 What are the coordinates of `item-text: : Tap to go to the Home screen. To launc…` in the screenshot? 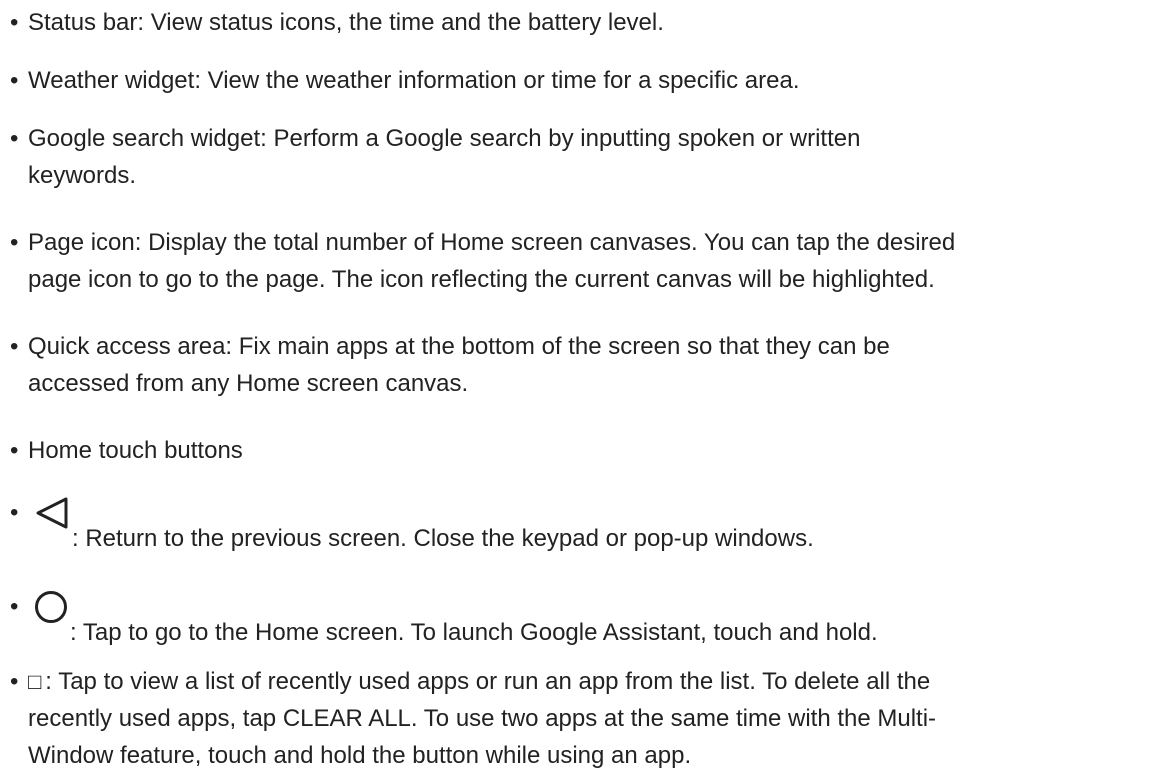 It's located at (474, 632).